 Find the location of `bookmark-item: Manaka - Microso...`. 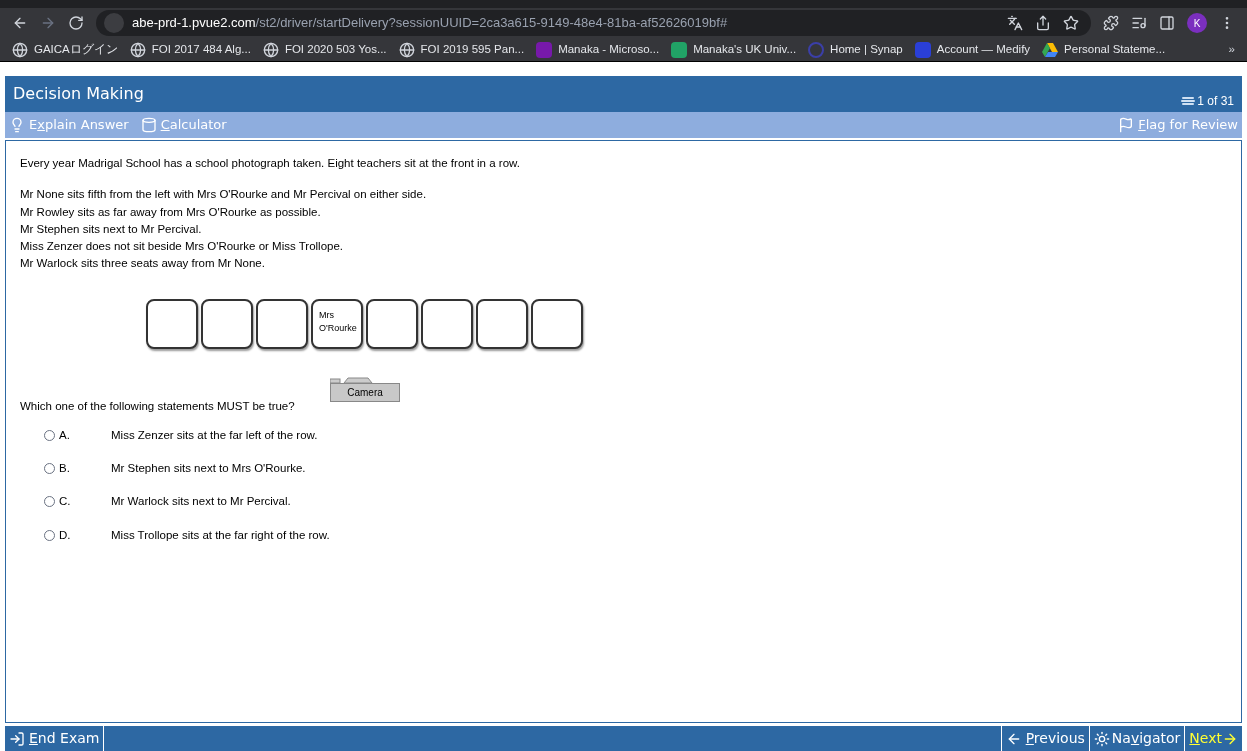

bookmark-item: Manaka - Microso... is located at coordinates (598, 49).